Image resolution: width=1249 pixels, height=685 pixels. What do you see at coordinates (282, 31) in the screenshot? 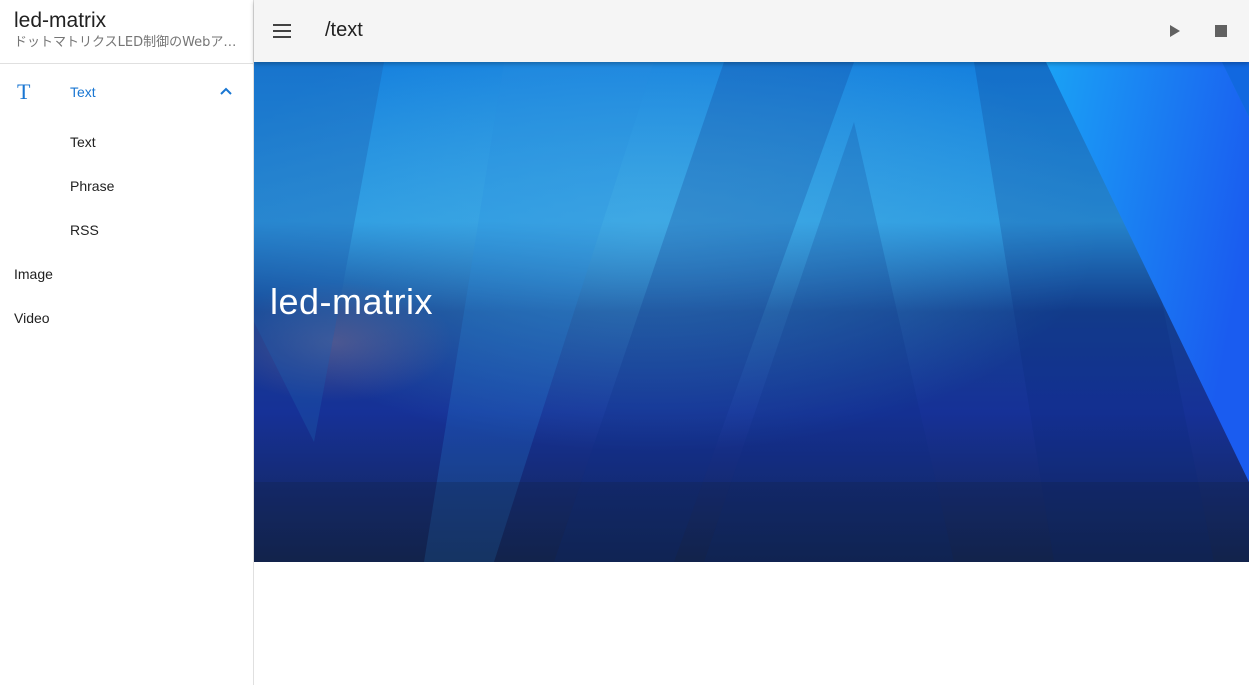
I see `menu-icon` at bounding box center [282, 31].